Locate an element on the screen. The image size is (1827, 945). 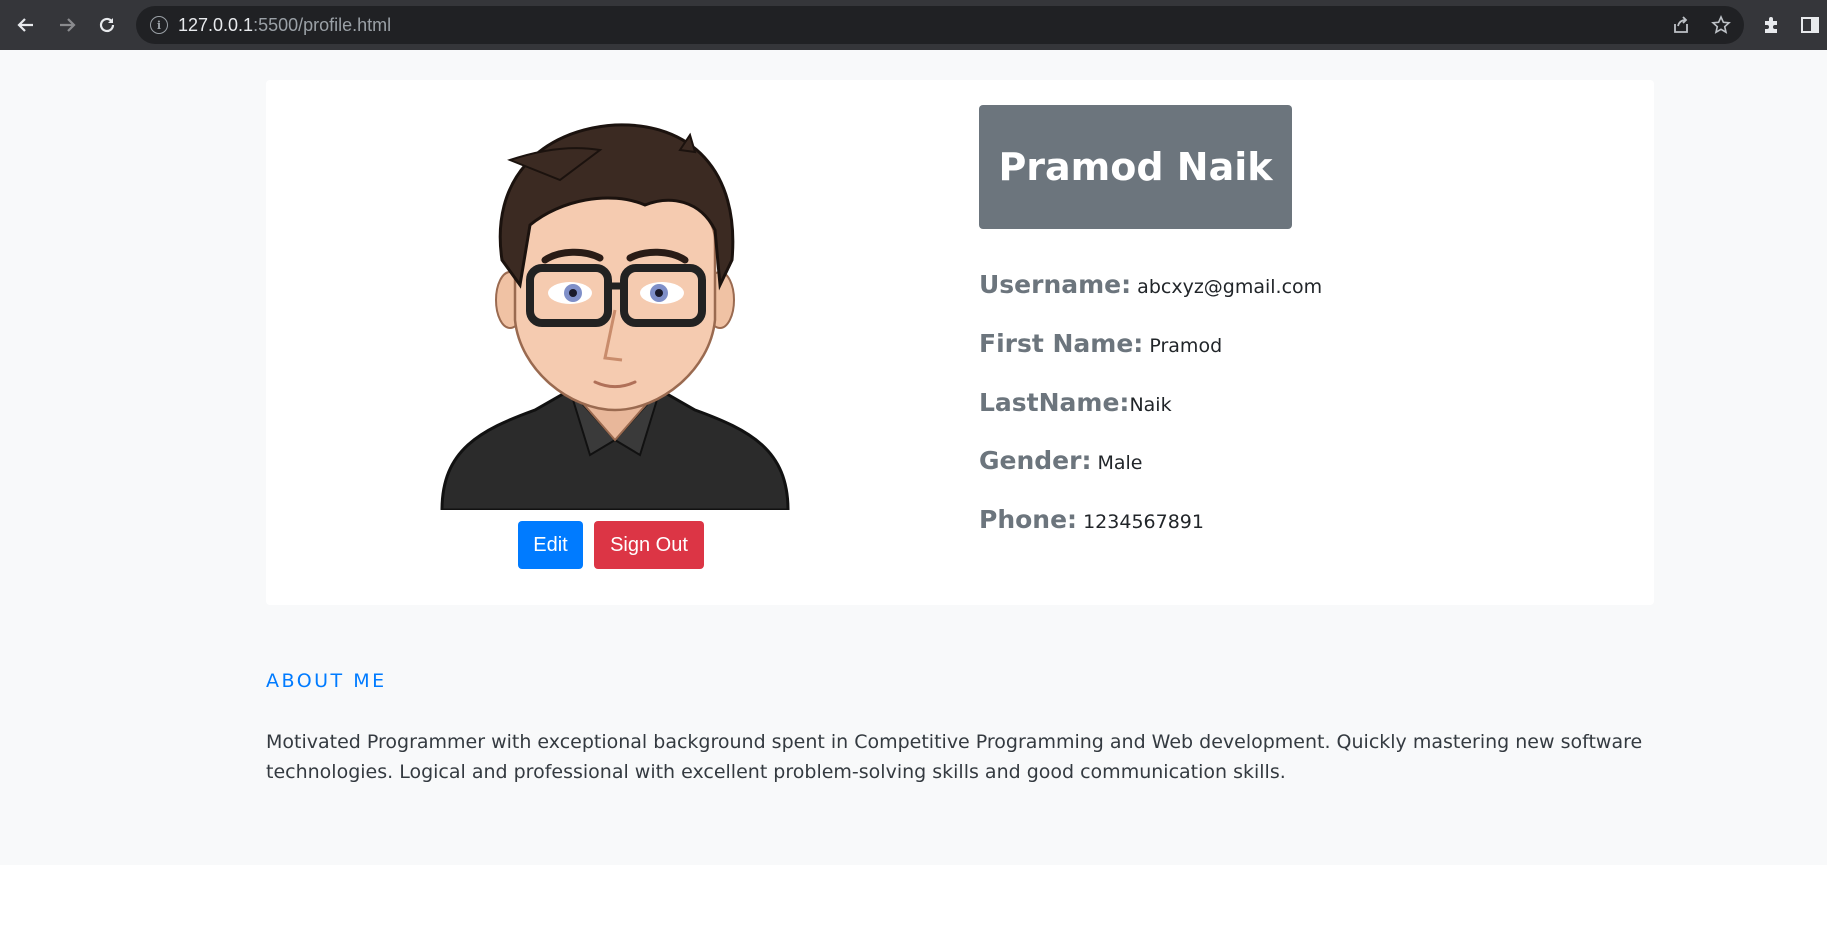
field-label: Username: is located at coordinates (1055, 284).